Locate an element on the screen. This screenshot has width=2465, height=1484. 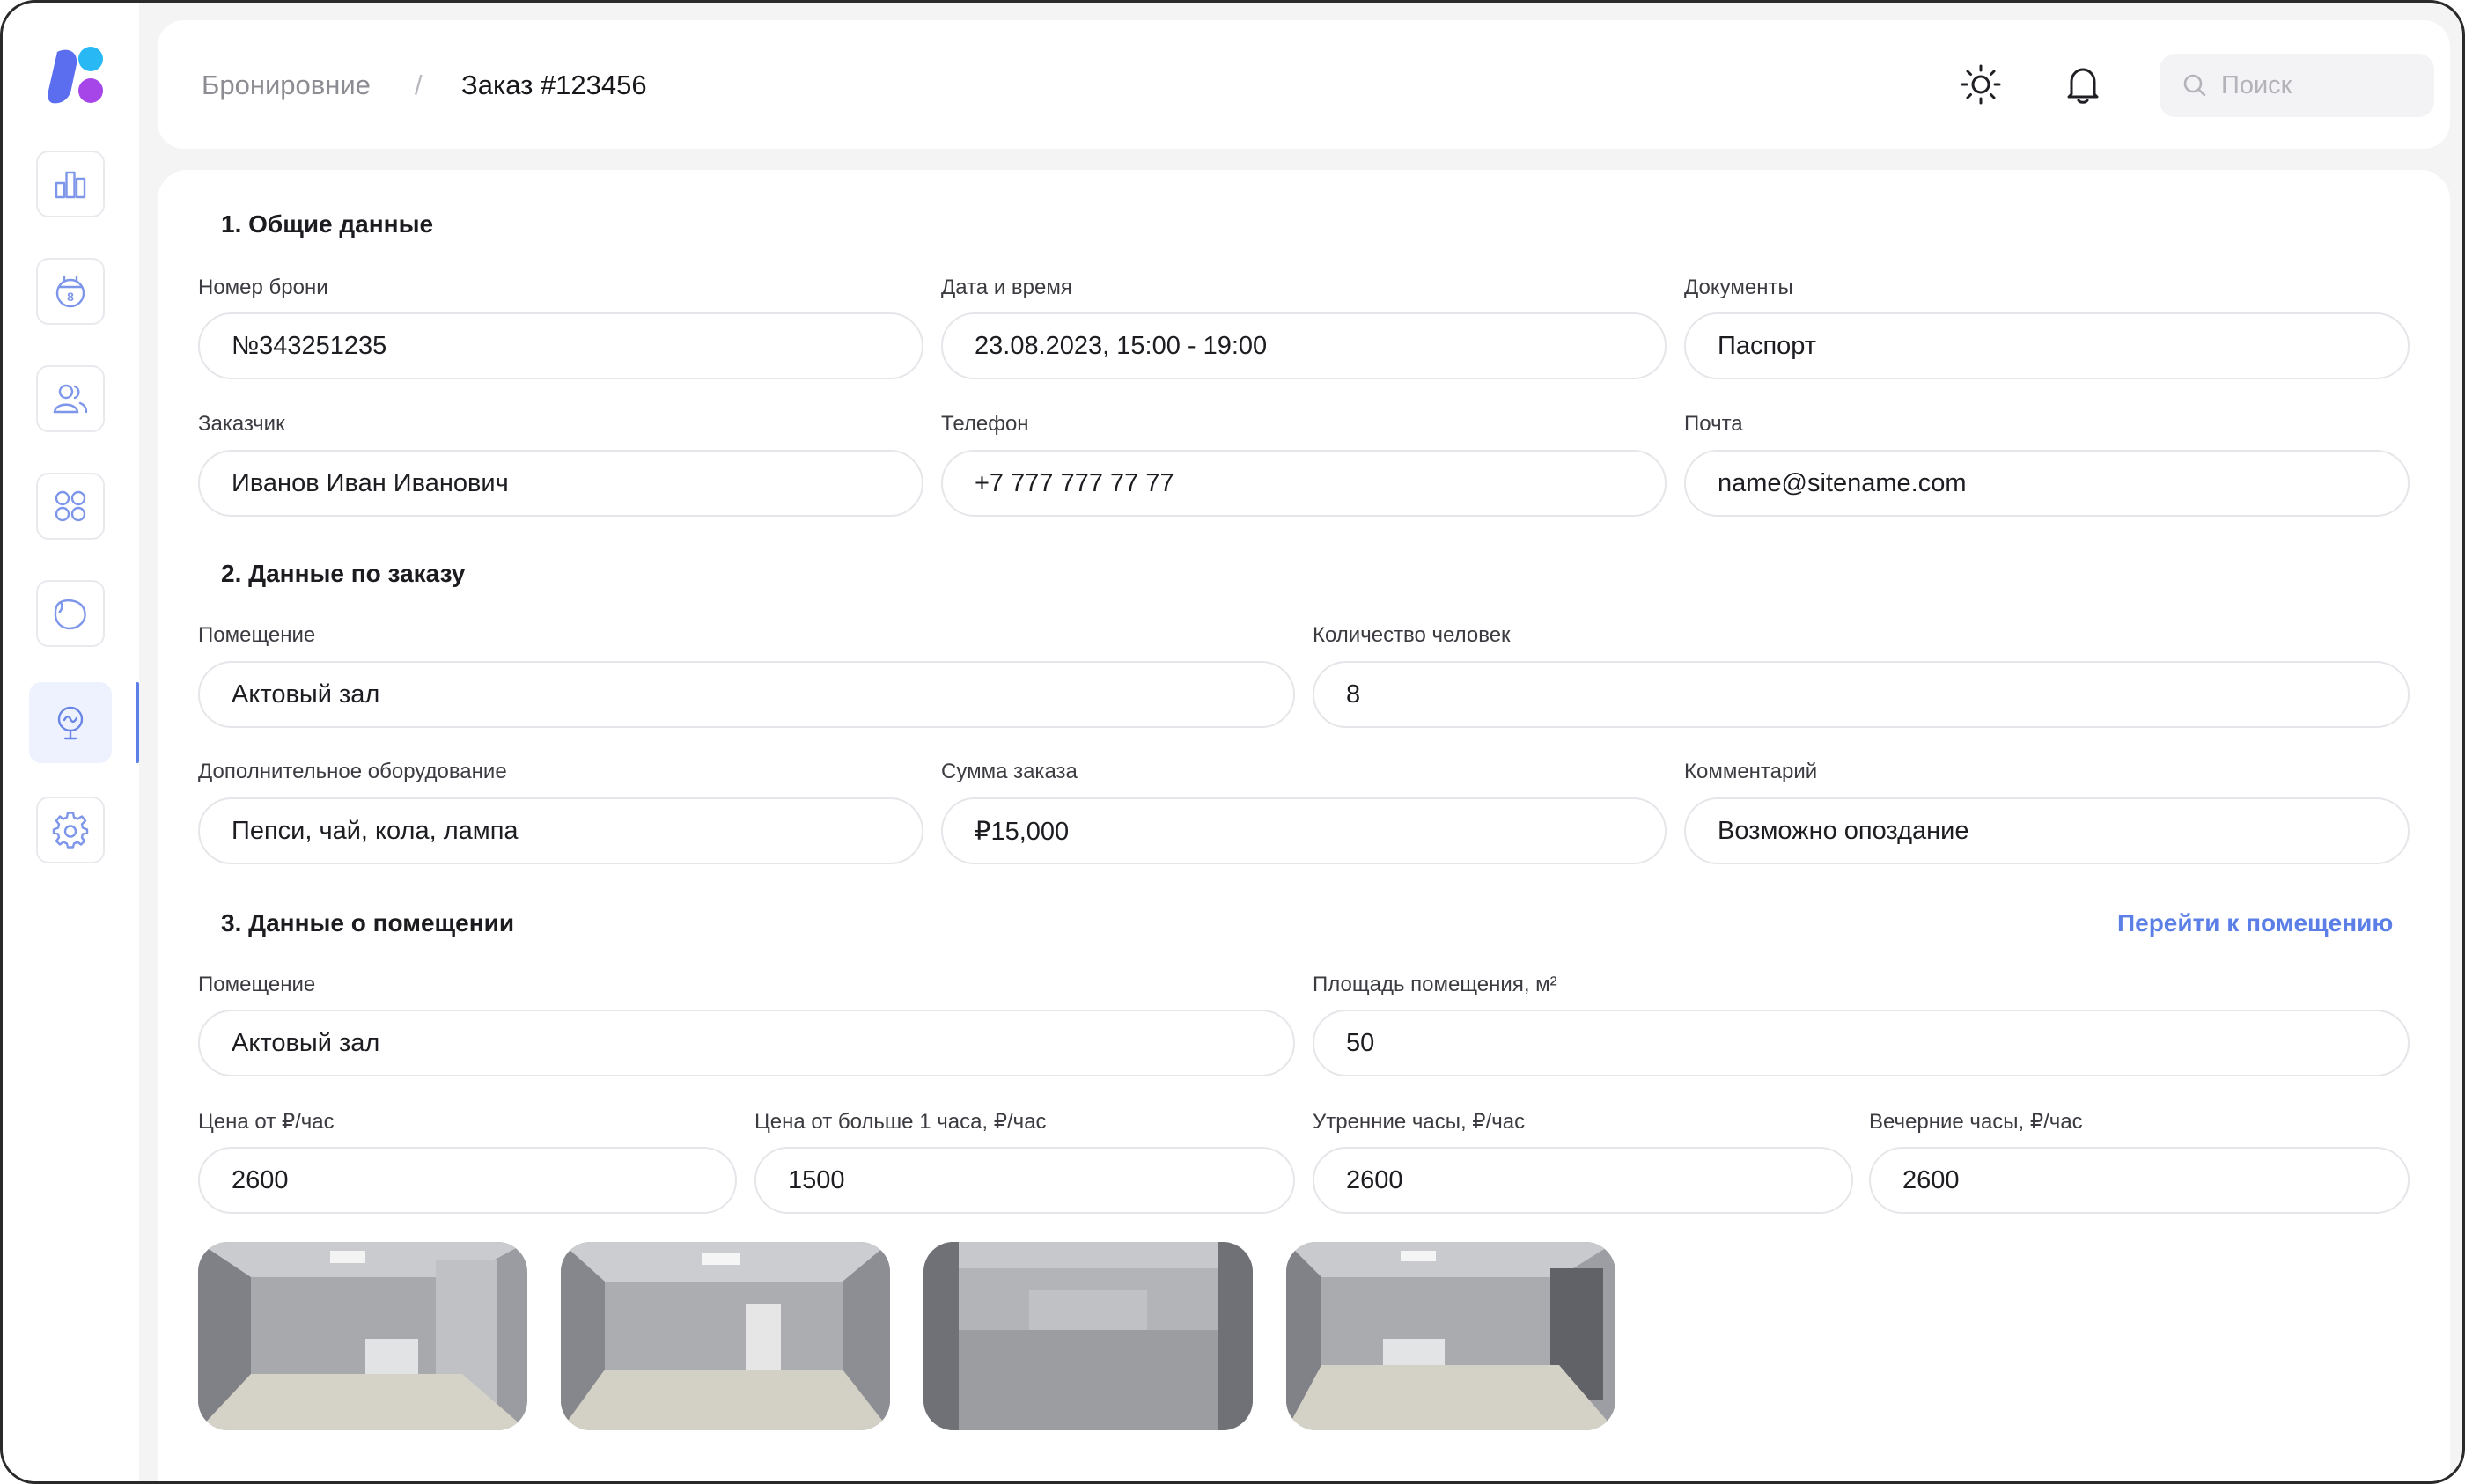
sidebar-item-grid is located at coordinates (70, 506).